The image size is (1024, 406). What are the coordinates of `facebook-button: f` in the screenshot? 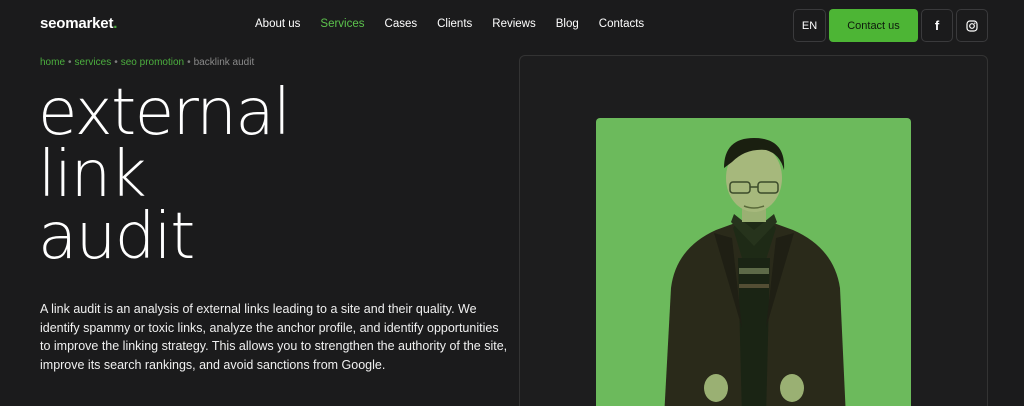 It's located at (937, 25).